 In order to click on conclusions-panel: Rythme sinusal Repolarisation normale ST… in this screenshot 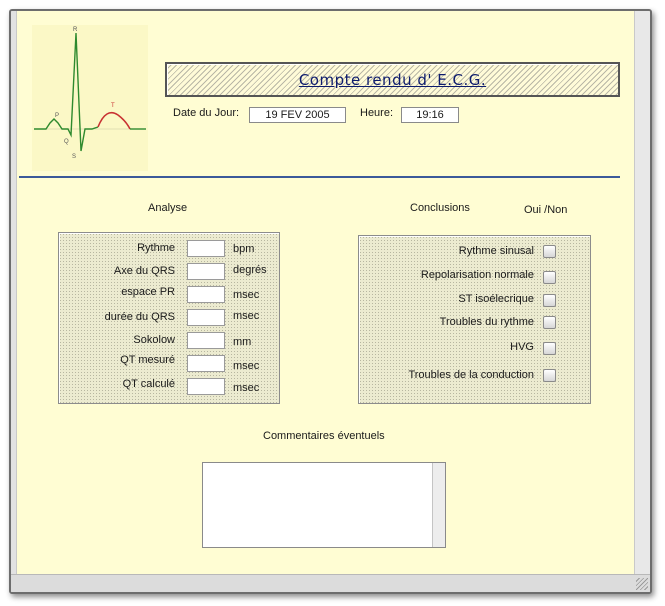, I will do `click(474, 319)`.